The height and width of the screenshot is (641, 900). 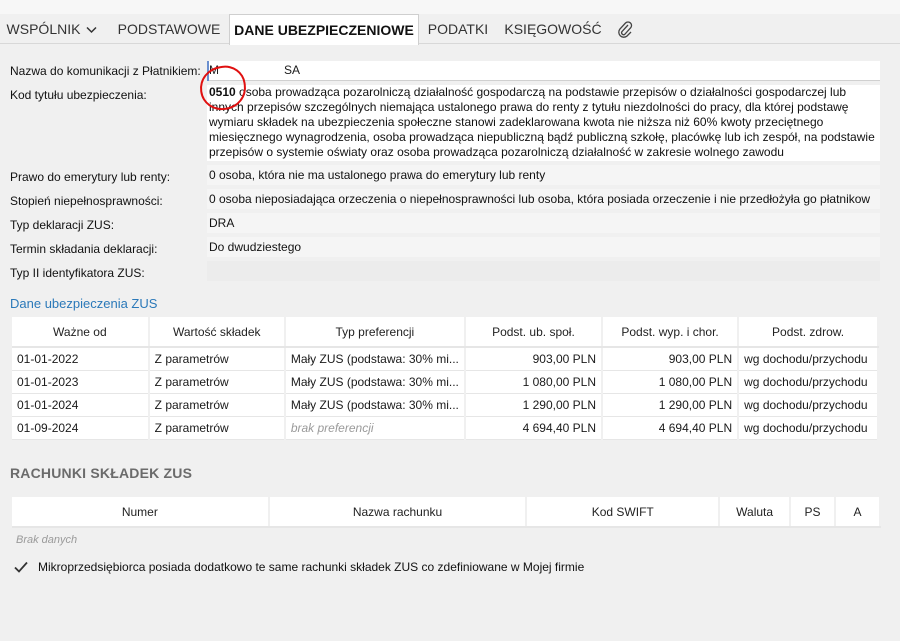 I want to click on cell-social-base: 1 080,00 PLN, so click(x=534, y=382).